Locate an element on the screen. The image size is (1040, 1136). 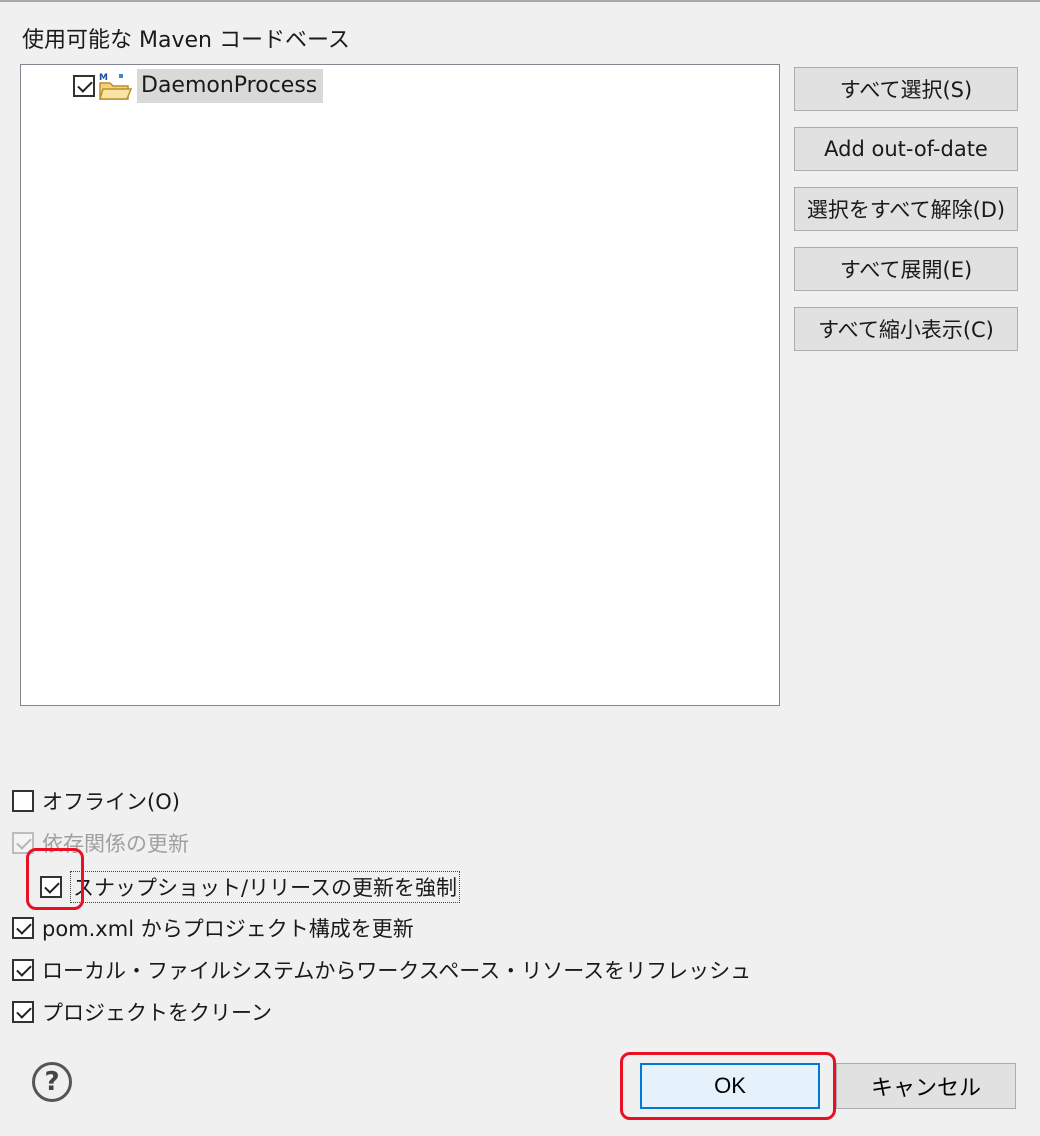
refresh-workspace-label: ローカル・ファイルシステムからワークスペース・リソースをリフレッシュ is located at coordinates (397, 971).